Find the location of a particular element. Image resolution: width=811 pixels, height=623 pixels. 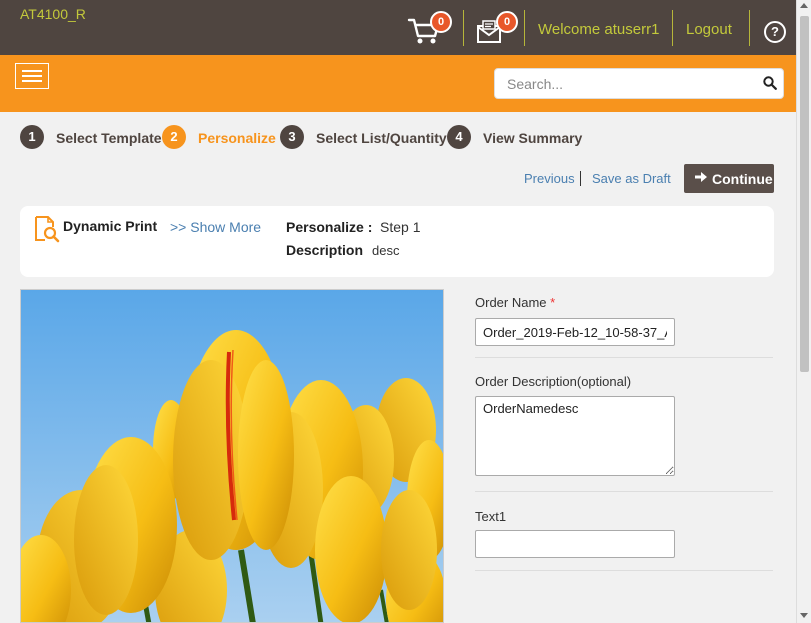

order-name-field is located at coordinates (575, 332).